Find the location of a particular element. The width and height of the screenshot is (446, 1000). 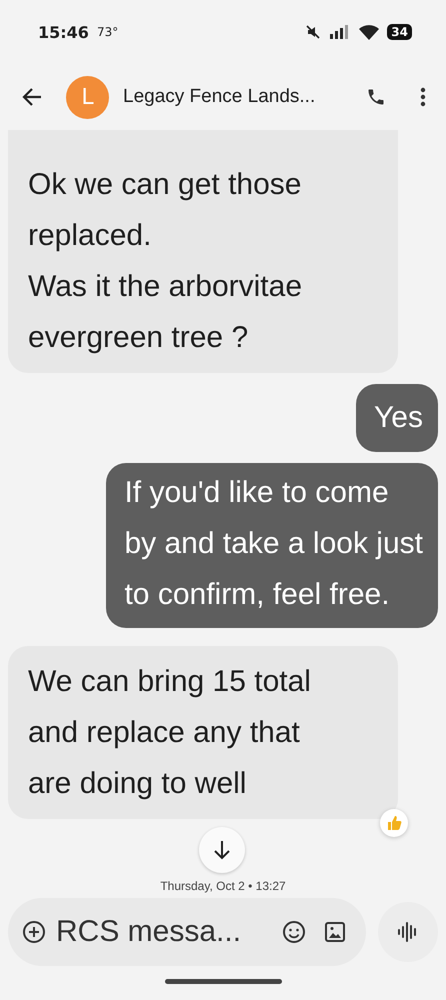

phone-icon is located at coordinates (376, 97).